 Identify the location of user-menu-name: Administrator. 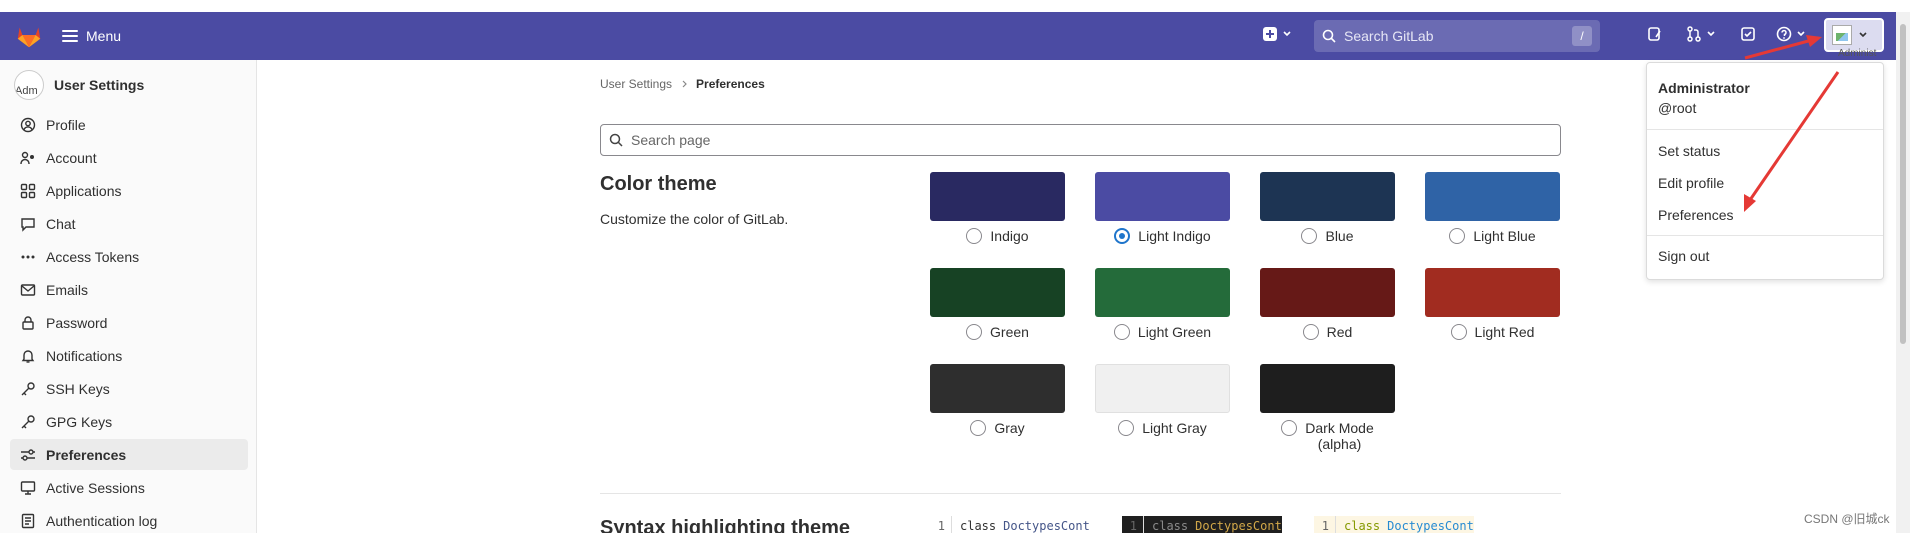
(1704, 88).